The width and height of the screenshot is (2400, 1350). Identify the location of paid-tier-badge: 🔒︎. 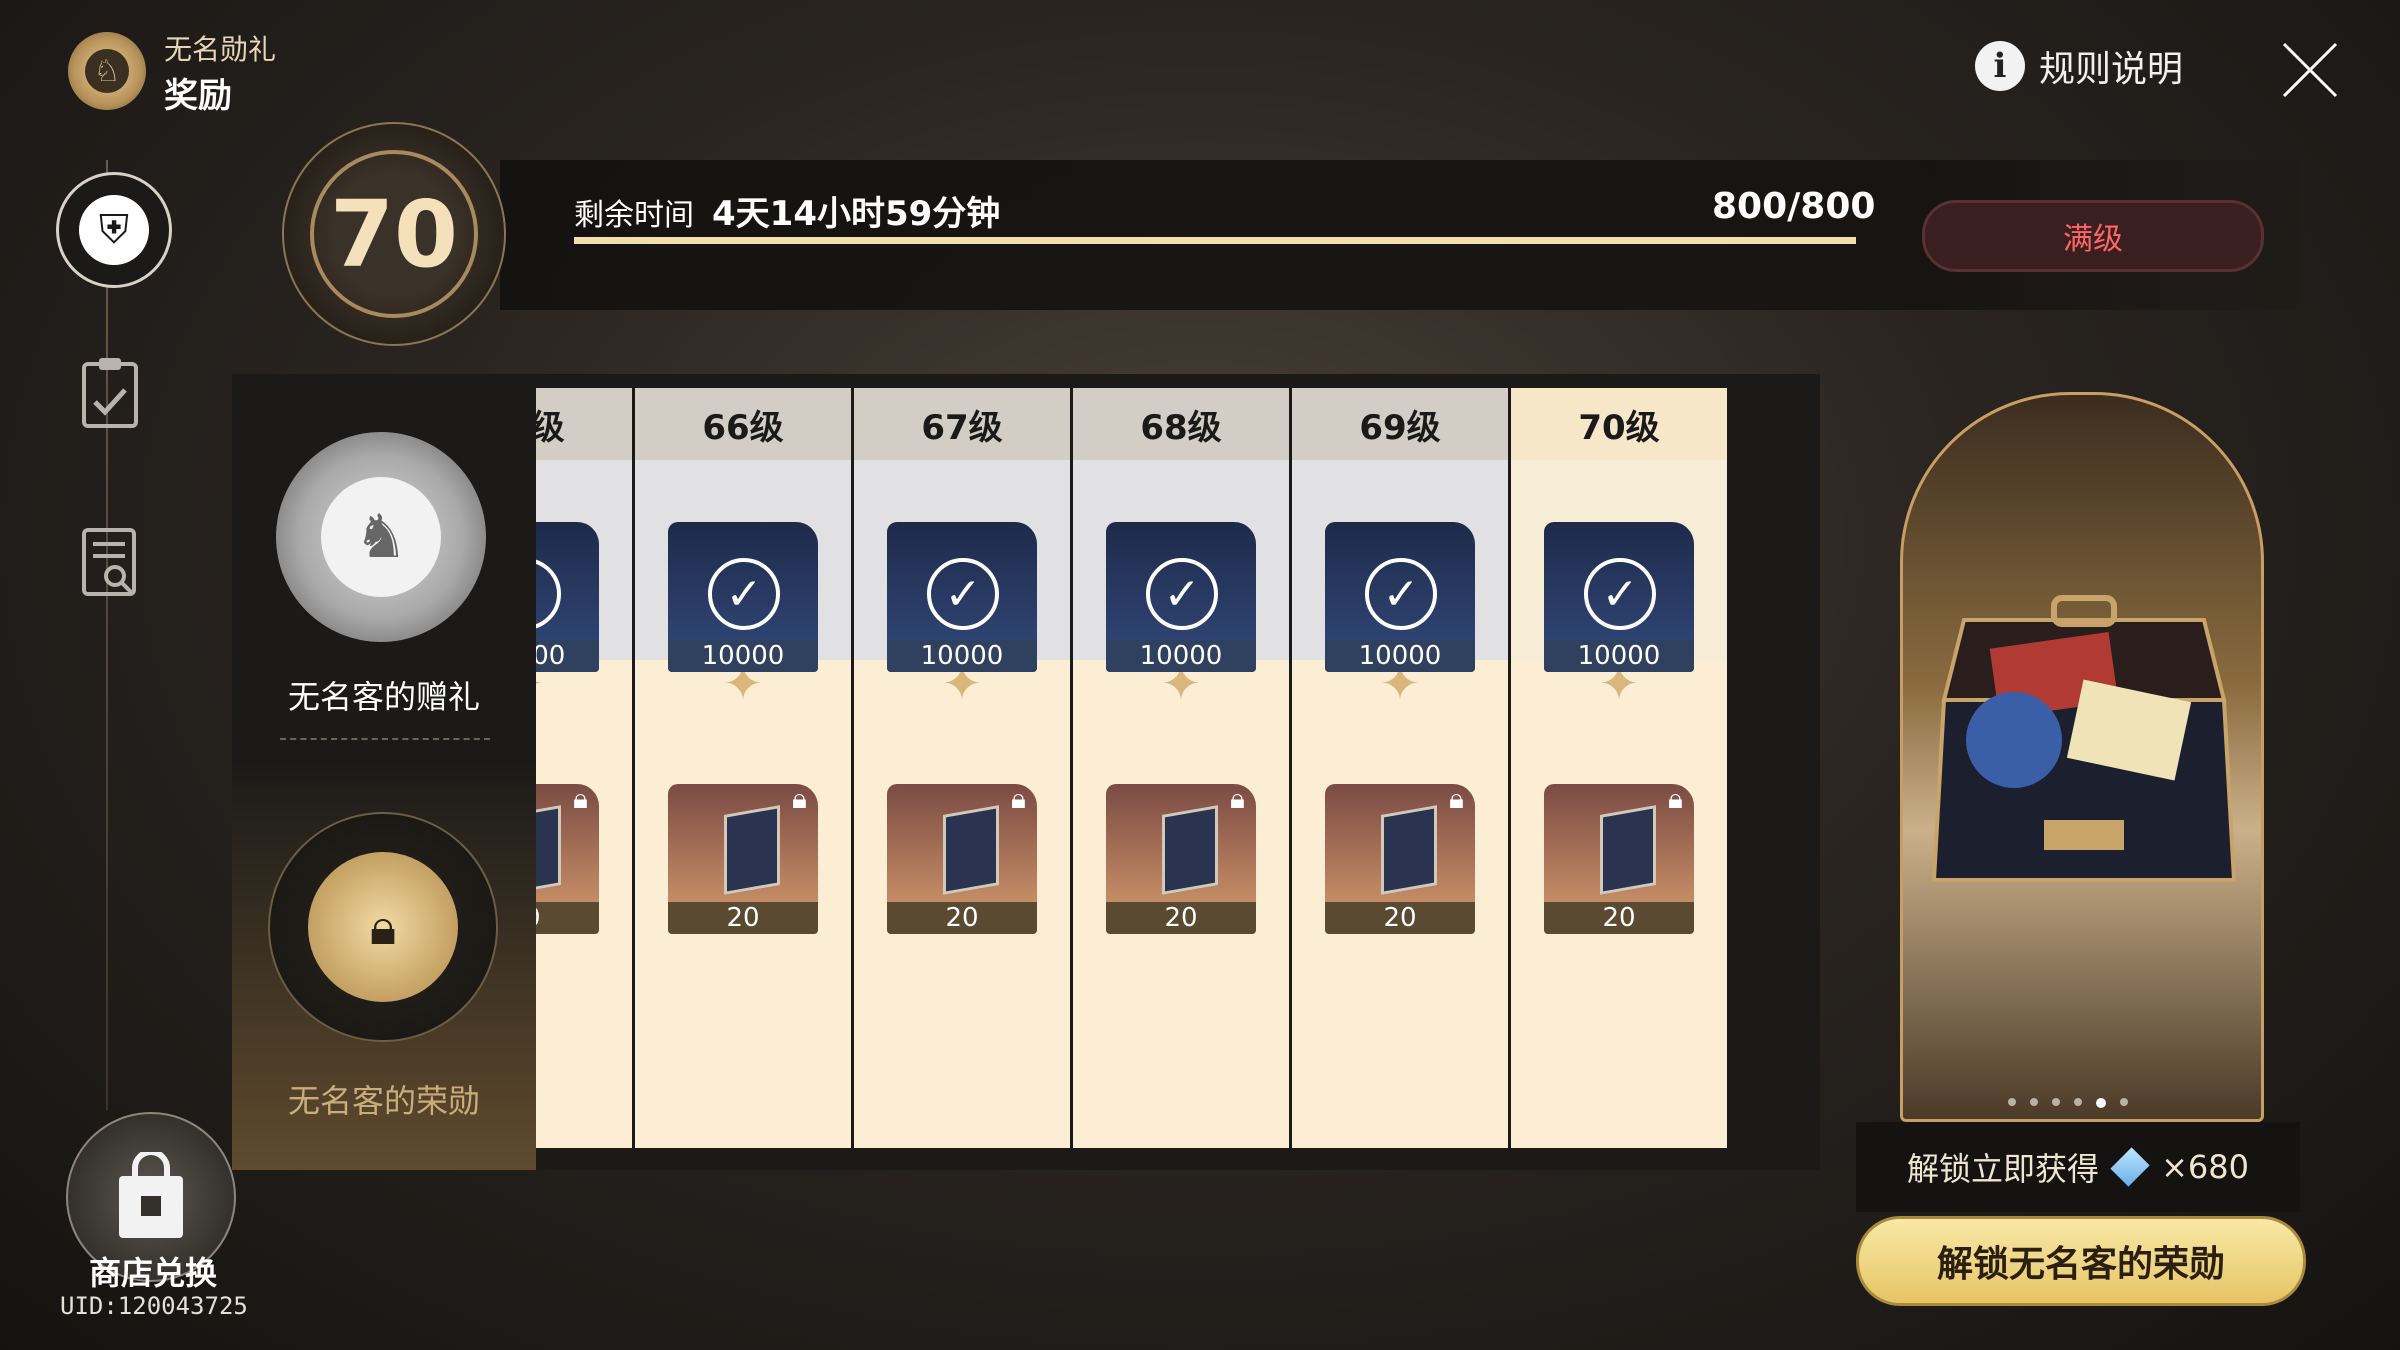
(383, 927).